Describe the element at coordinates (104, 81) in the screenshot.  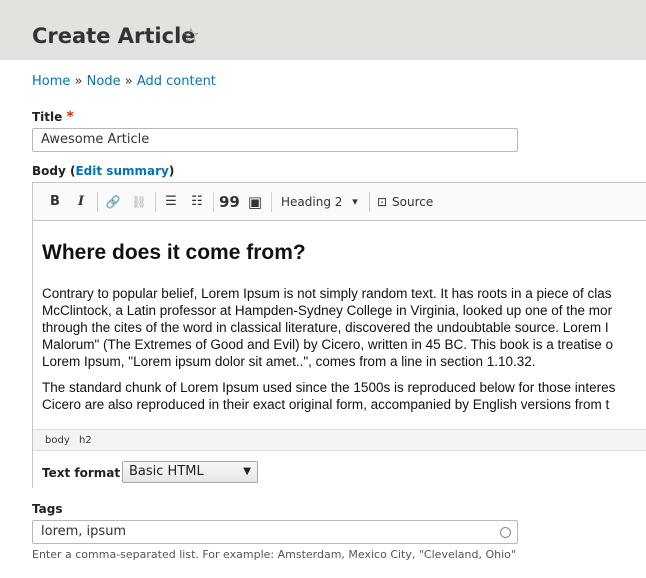
I see `breadcrumb-node: Node` at that location.